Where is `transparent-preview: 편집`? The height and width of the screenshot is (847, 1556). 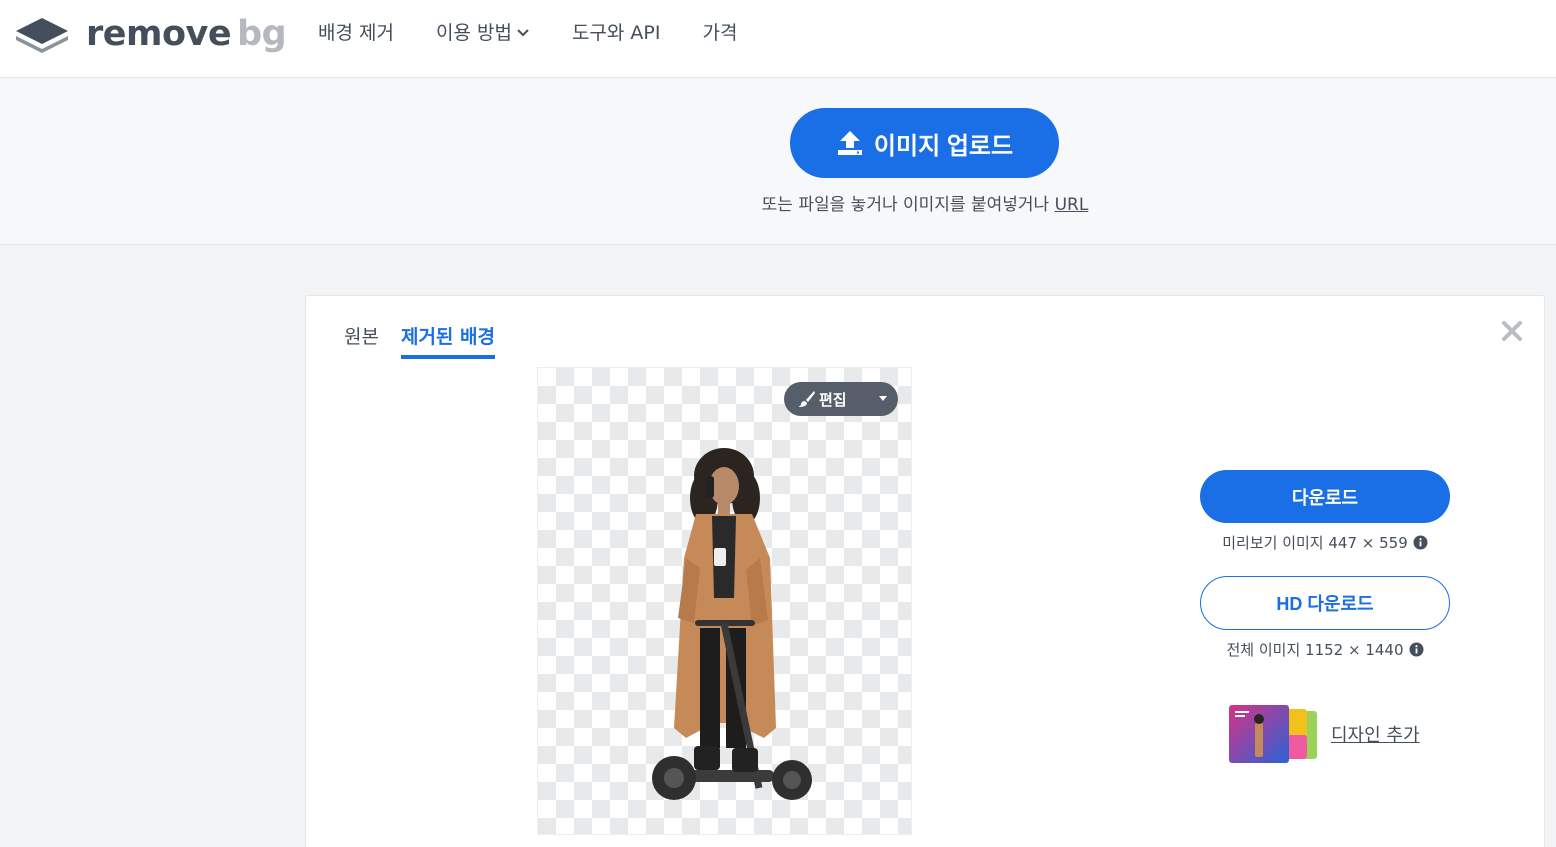 transparent-preview: 편집 is located at coordinates (724, 601).